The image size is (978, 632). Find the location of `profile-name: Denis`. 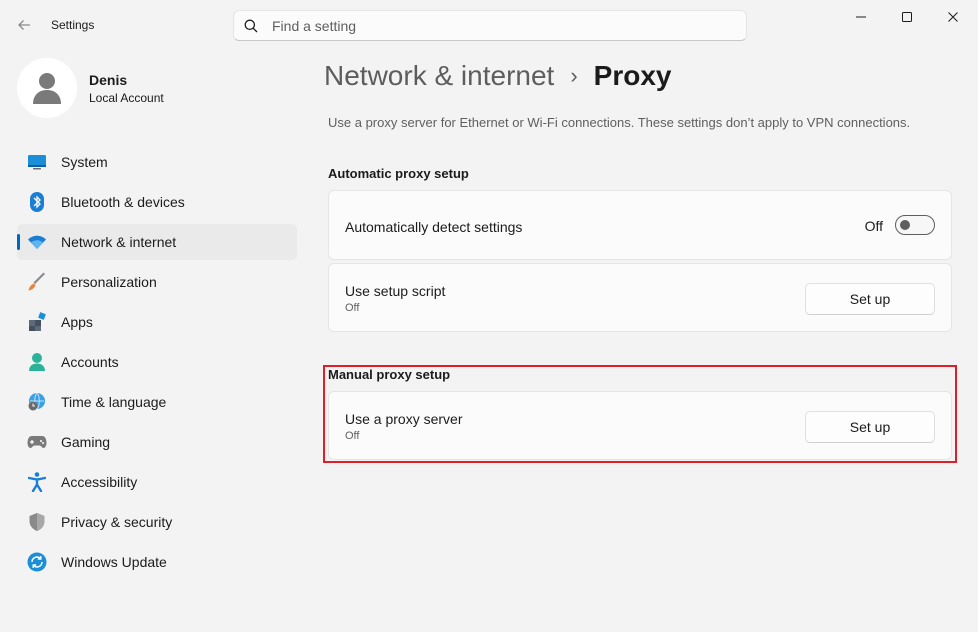

profile-name: Denis is located at coordinates (108, 79).